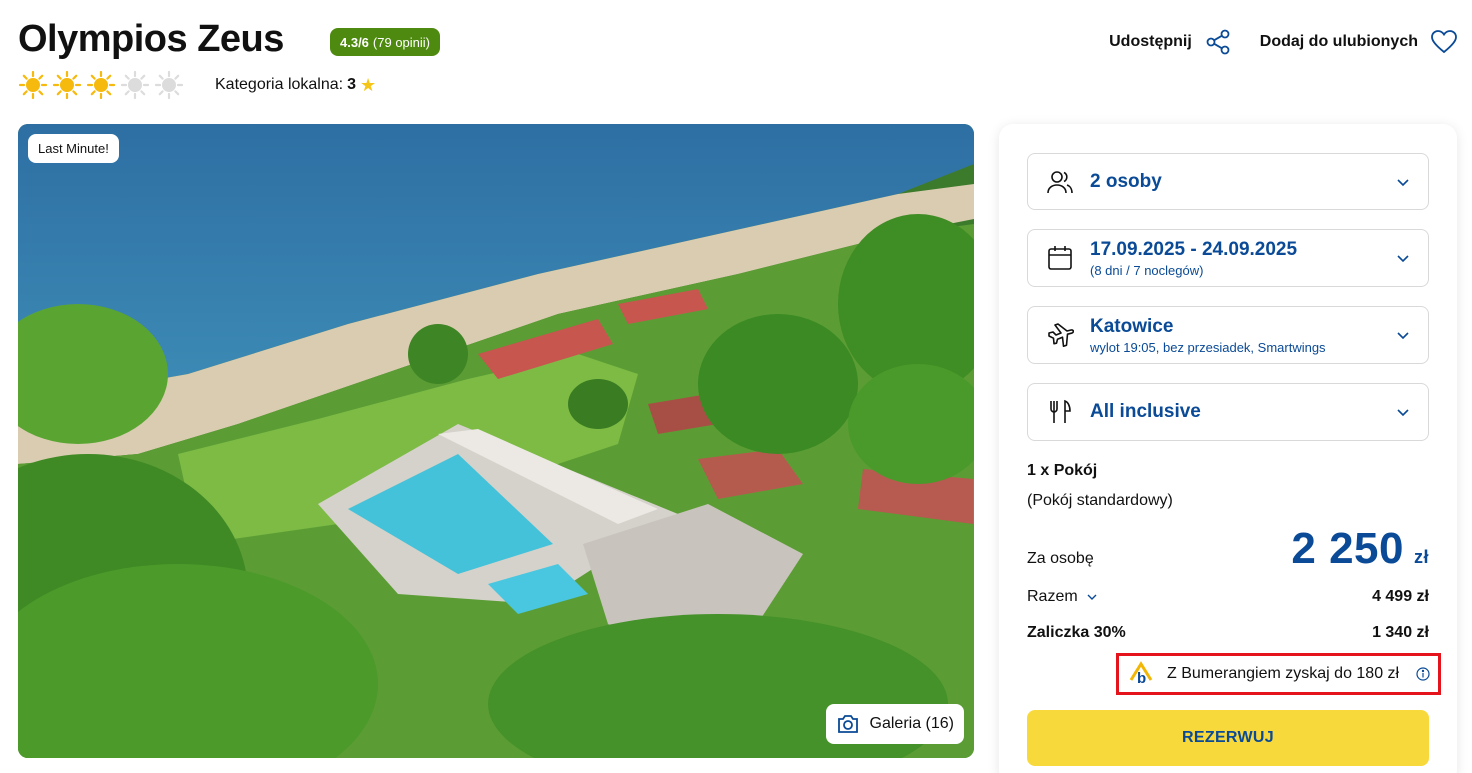  Describe the element at coordinates (1150, 41) in the screenshot. I see `share-label: Udostępnij` at that location.